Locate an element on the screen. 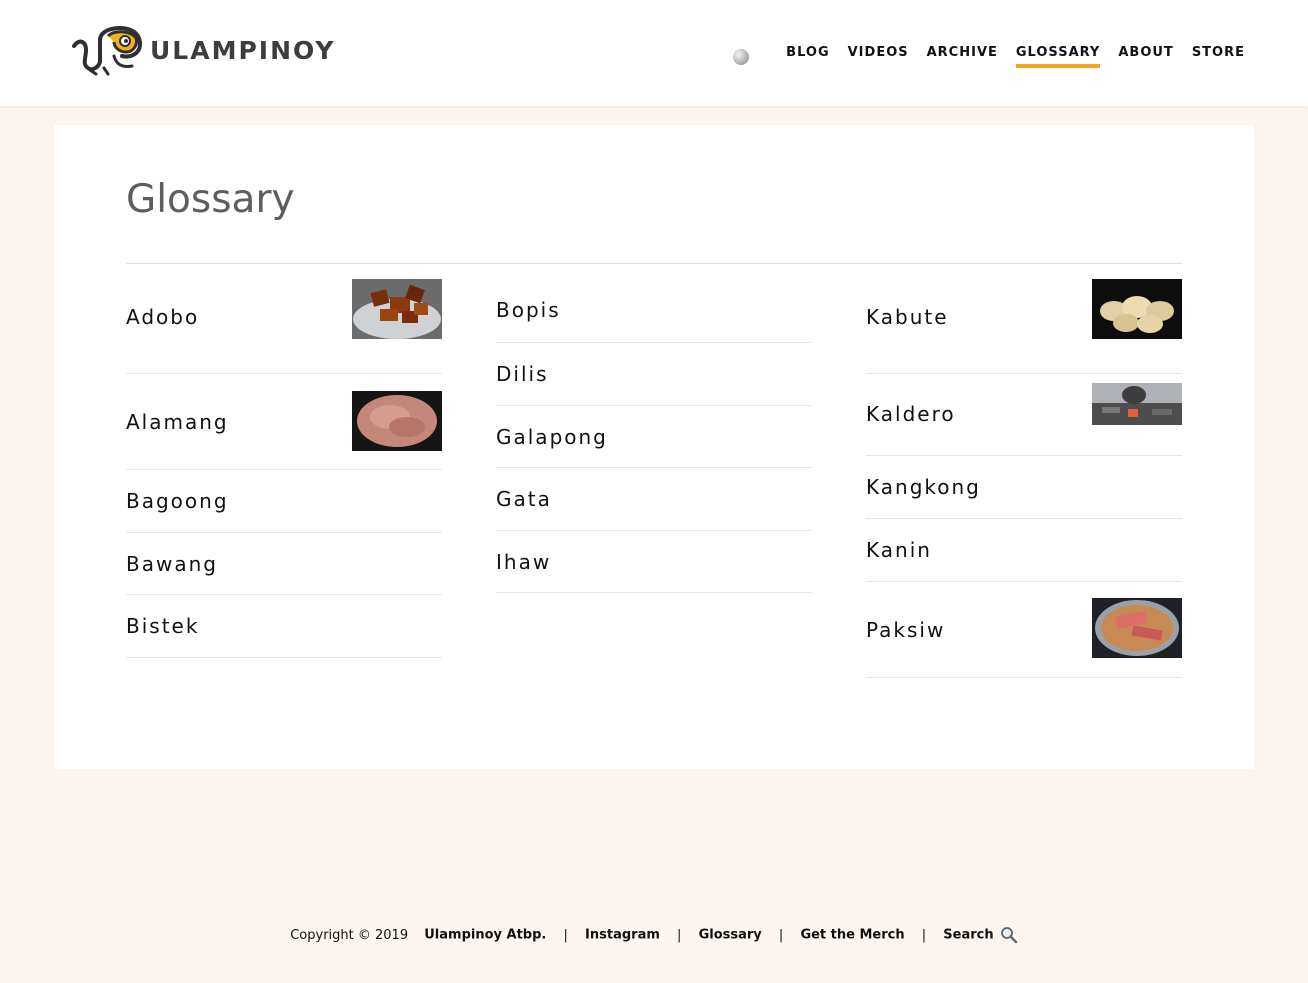 This screenshot has height=983, width=1308. entry-label: Gata is located at coordinates (524, 499).